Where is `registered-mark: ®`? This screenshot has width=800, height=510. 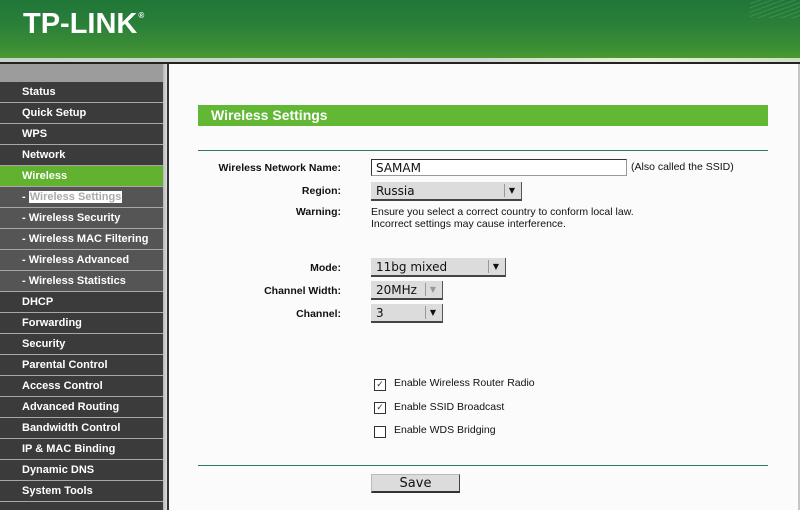 registered-mark: ® is located at coordinates (141, 15).